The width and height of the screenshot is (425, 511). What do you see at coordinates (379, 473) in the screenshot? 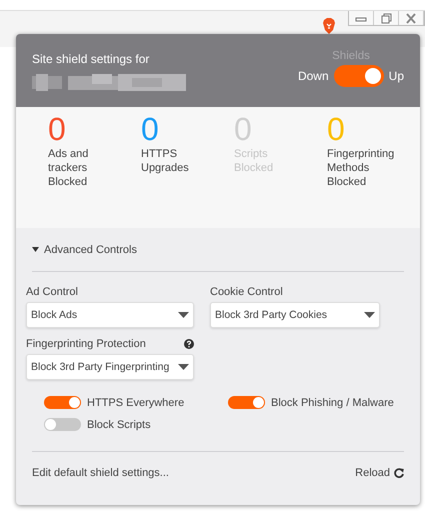
I see `reload-button: Reload` at bounding box center [379, 473].